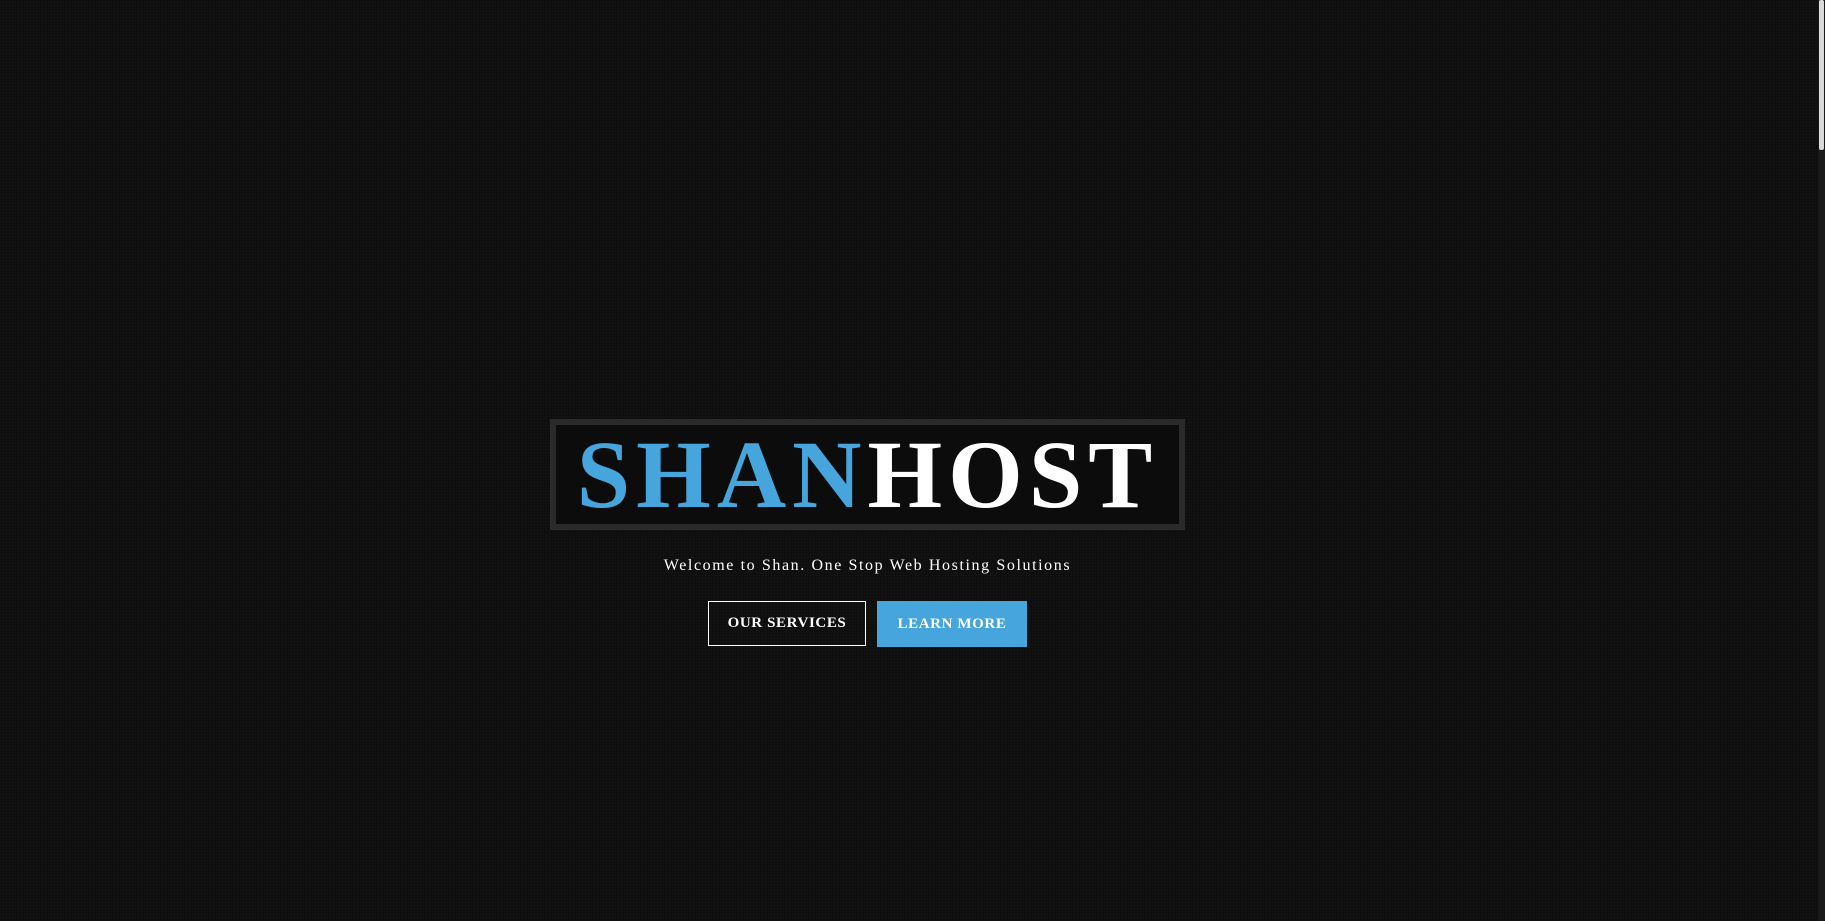 Image resolution: width=1825 pixels, height=921 pixels. What do you see at coordinates (787, 623) in the screenshot?
I see `our-services-button: OUR SERVICES` at bounding box center [787, 623].